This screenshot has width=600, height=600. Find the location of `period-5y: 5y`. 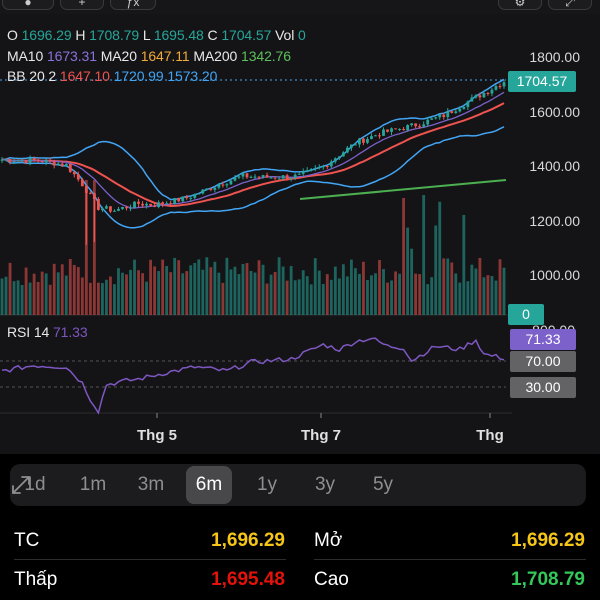

period-5y: 5y is located at coordinates (383, 485).